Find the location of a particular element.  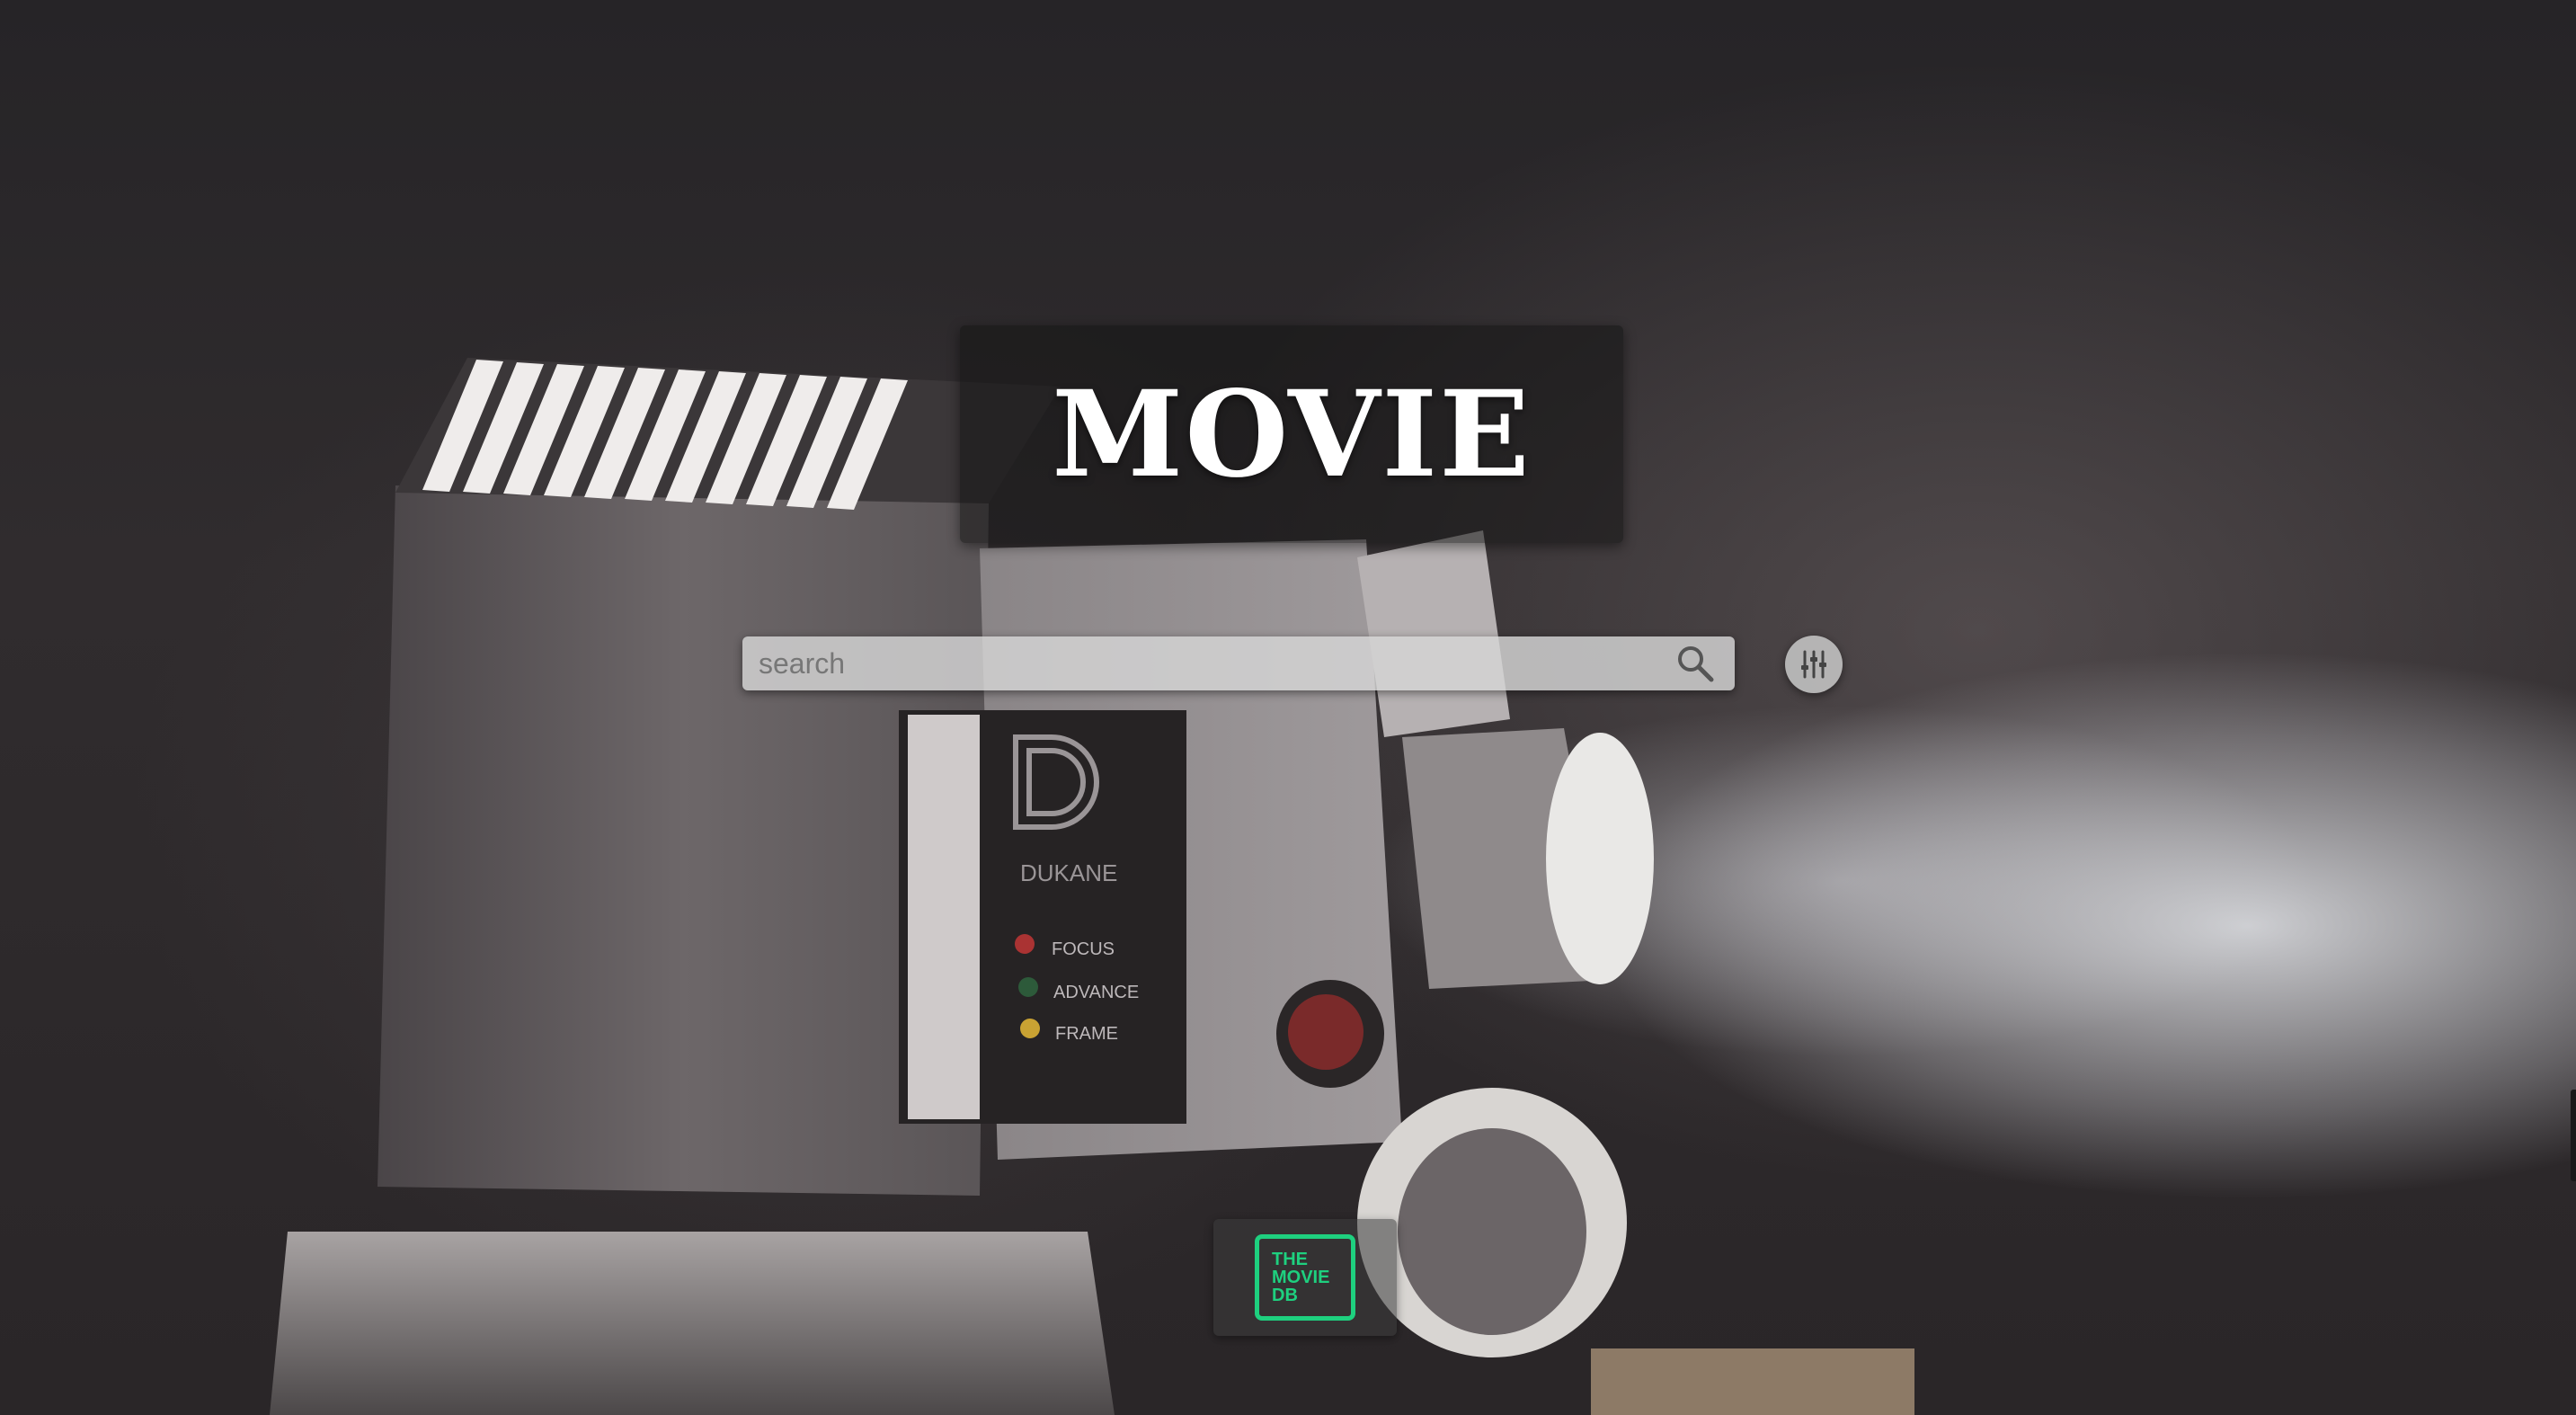

search-bar is located at coordinates (1238, 663).